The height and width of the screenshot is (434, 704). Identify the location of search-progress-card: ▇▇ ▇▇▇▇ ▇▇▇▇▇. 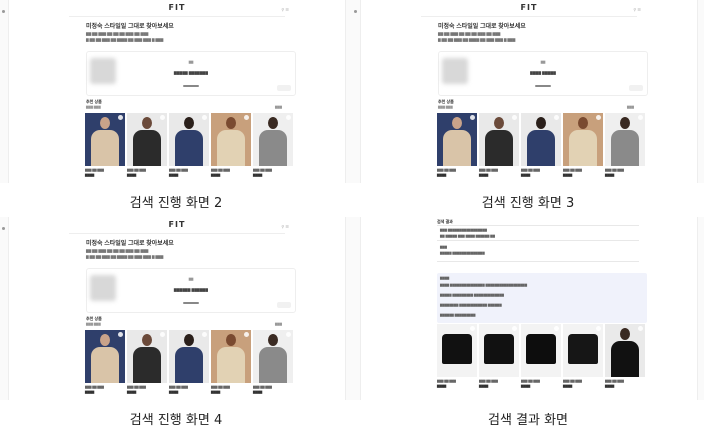
(543, 73).